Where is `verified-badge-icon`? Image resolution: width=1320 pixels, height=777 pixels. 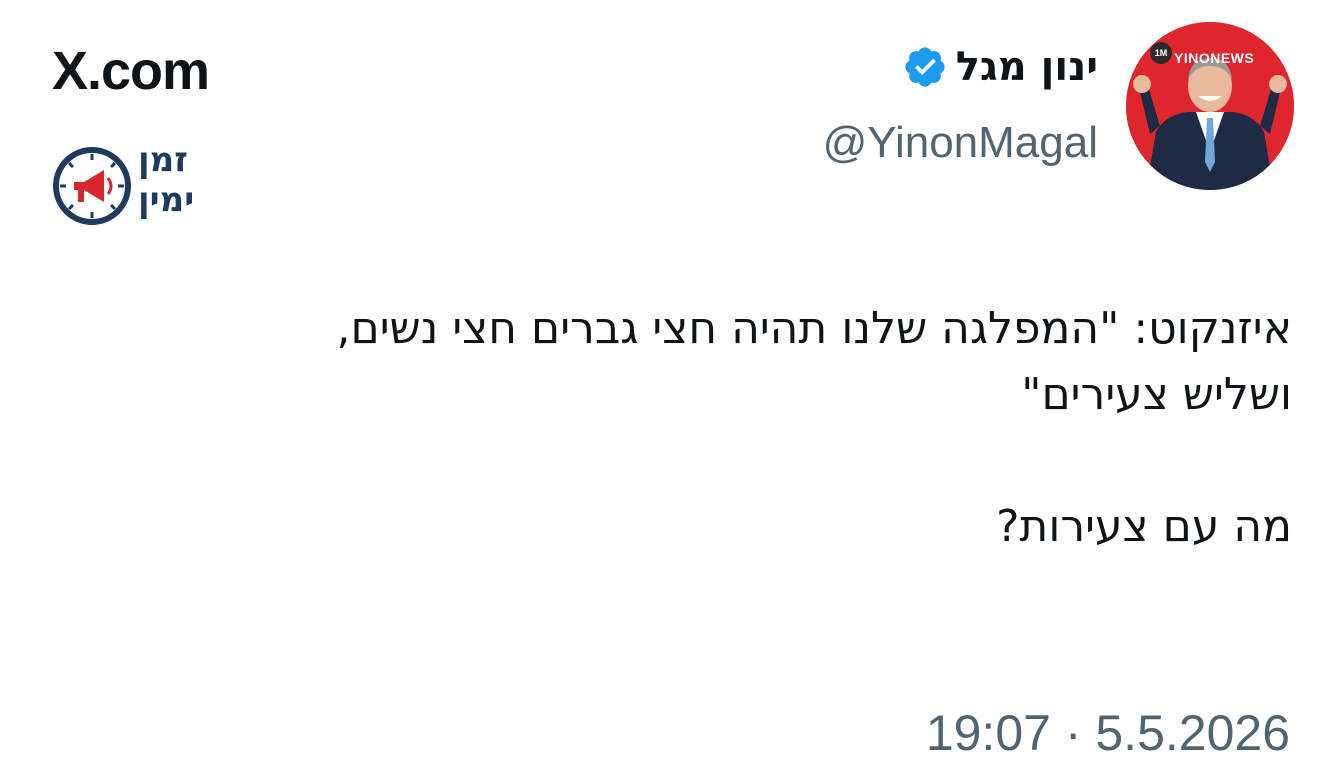 verified-badge-icon is located at coordinates (925, 67).